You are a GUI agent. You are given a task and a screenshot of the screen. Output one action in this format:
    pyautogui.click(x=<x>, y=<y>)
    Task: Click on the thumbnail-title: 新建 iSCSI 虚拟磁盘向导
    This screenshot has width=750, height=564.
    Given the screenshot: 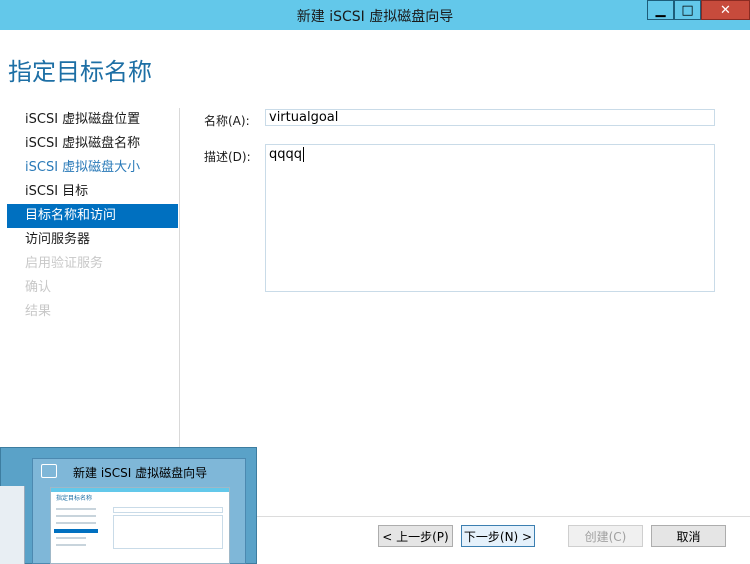 What is the action you would take?
    pyautogui.click(x=140, y=473)
    